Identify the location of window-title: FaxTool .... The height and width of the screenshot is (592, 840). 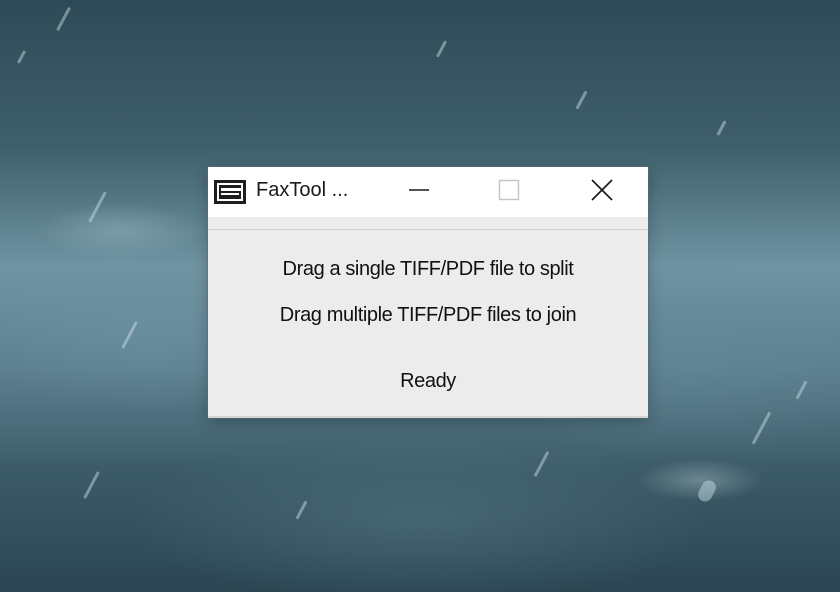
(302, 190).